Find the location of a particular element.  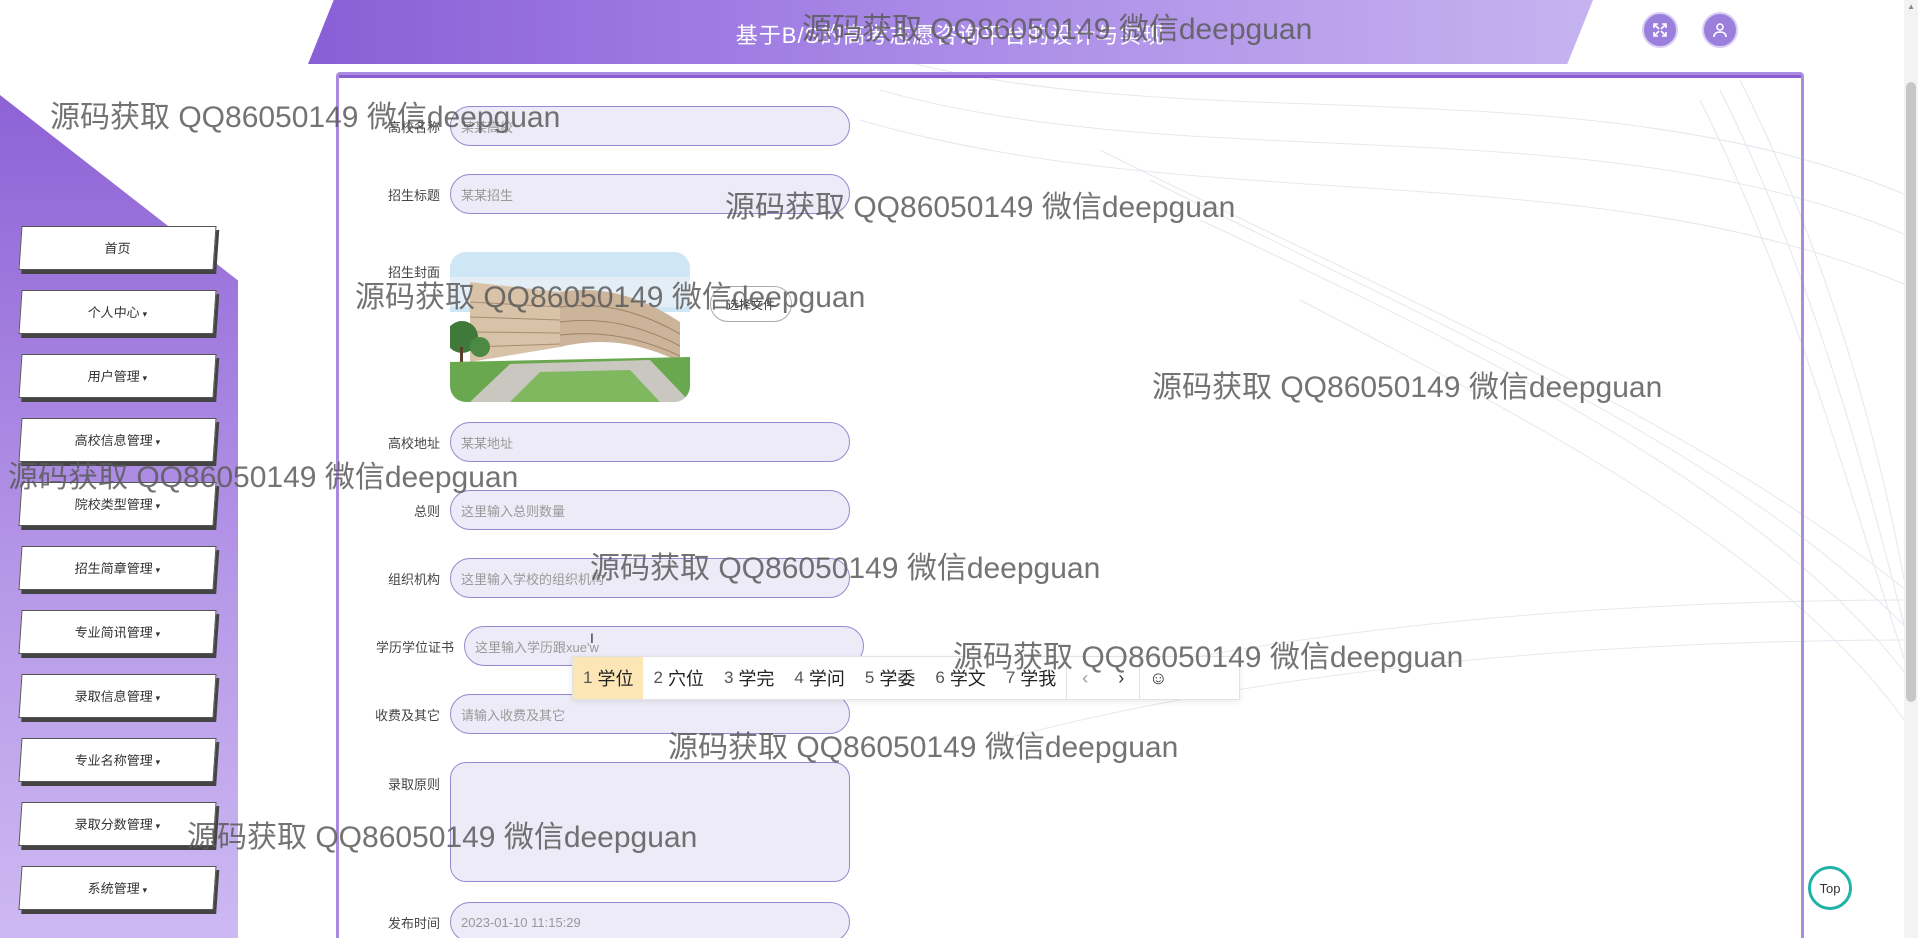

sidebar-item-label: 用户管理 is located at coordinates (114, 376).